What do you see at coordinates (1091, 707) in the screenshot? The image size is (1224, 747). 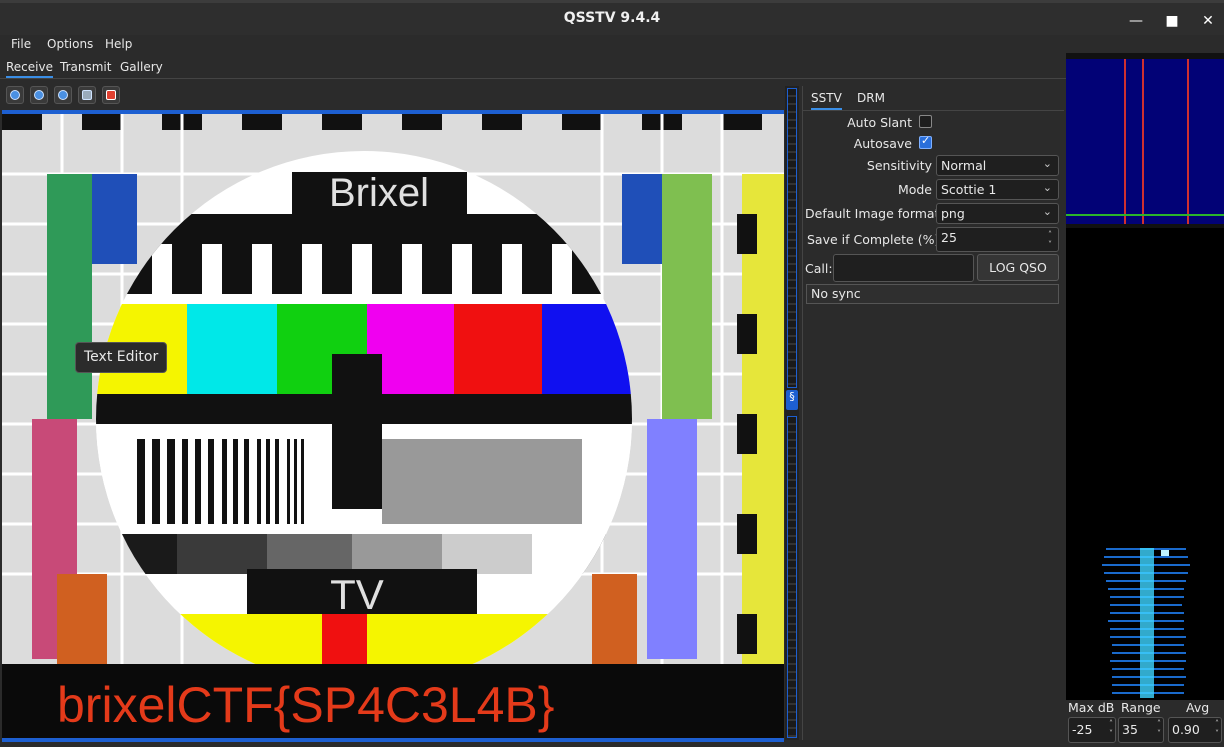 I see `max-db-label: Max dB` at bounding box center [1091, 707].